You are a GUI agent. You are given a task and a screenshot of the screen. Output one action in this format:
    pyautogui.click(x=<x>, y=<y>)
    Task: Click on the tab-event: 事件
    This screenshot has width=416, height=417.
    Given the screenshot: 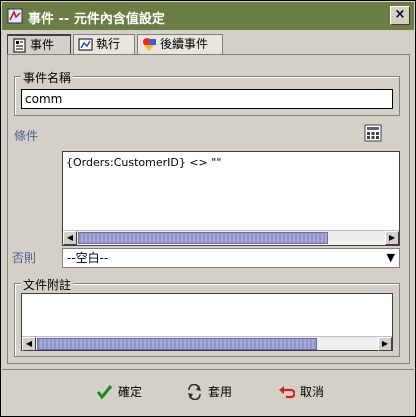 What is the action you would take?
    pyautogui.click(x=39, y=44)
    